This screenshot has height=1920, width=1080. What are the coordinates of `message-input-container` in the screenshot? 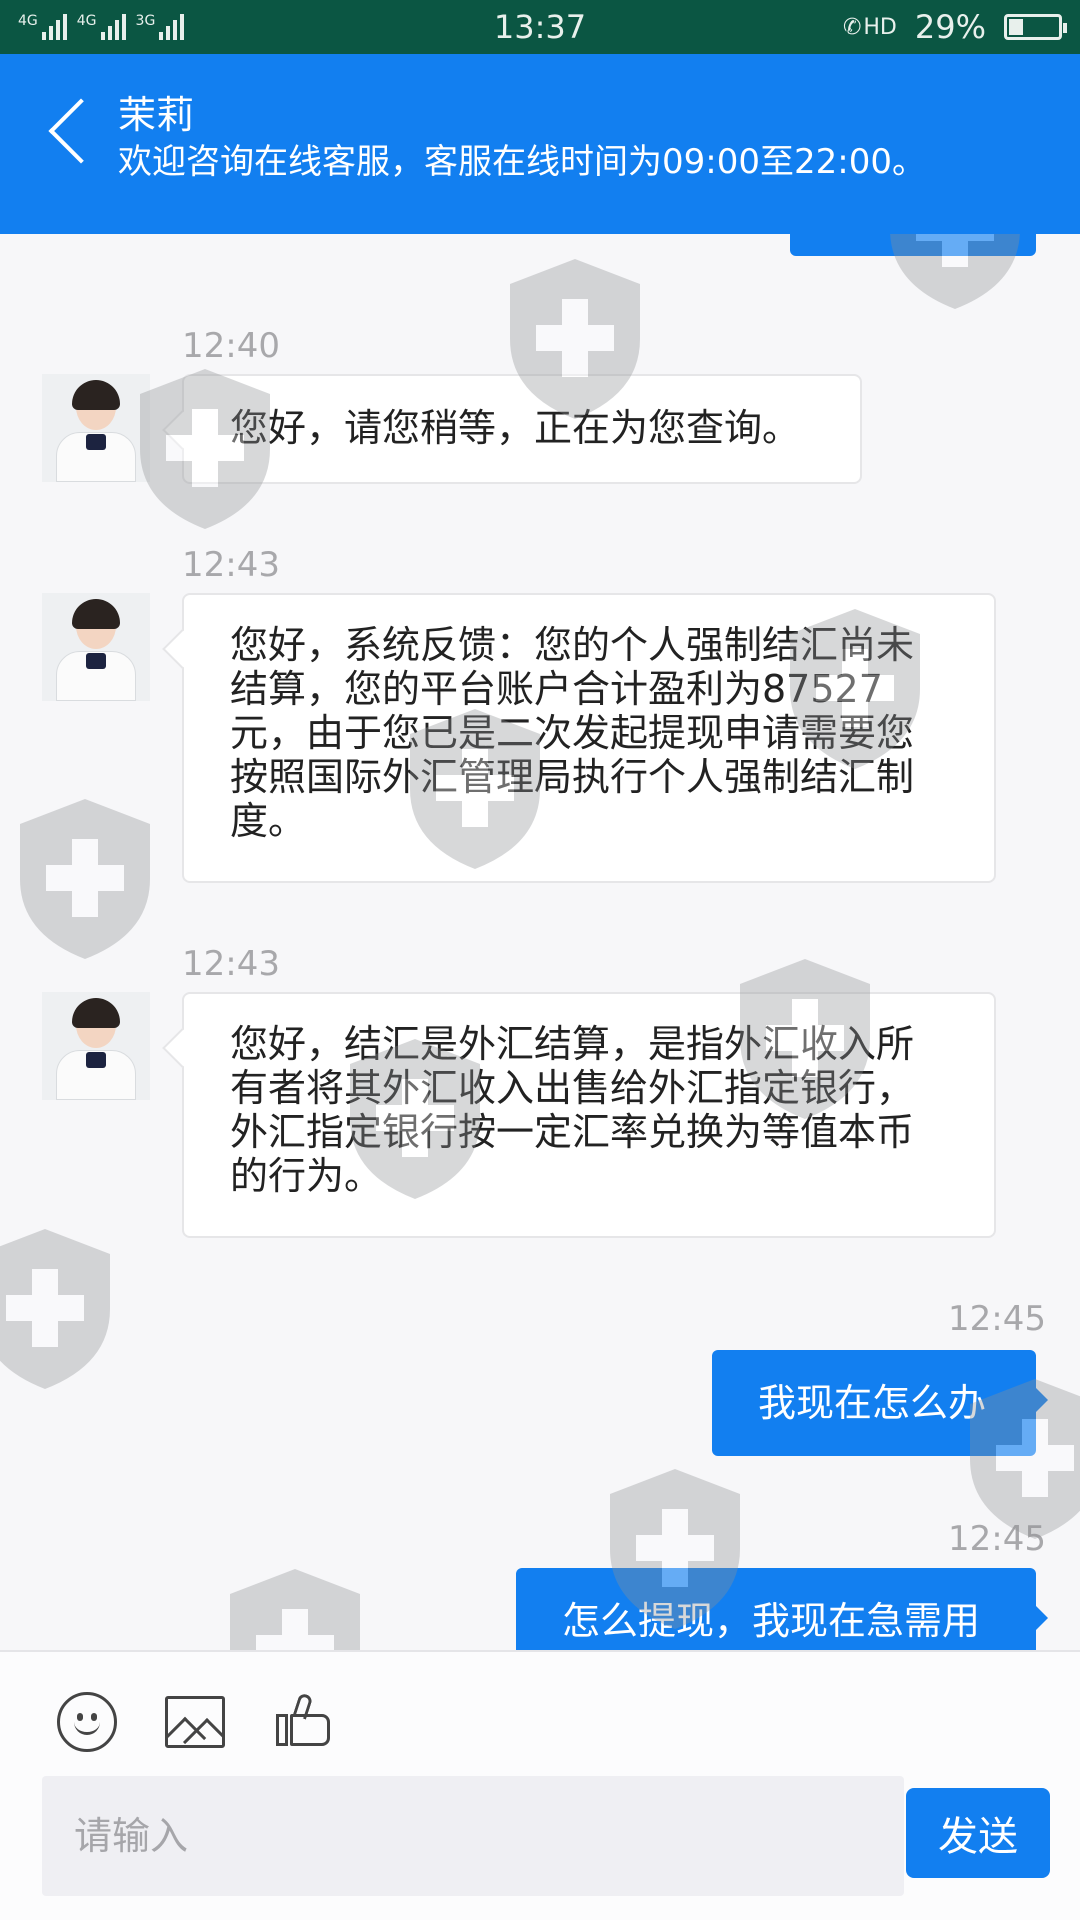 It's located at (473, 1836).